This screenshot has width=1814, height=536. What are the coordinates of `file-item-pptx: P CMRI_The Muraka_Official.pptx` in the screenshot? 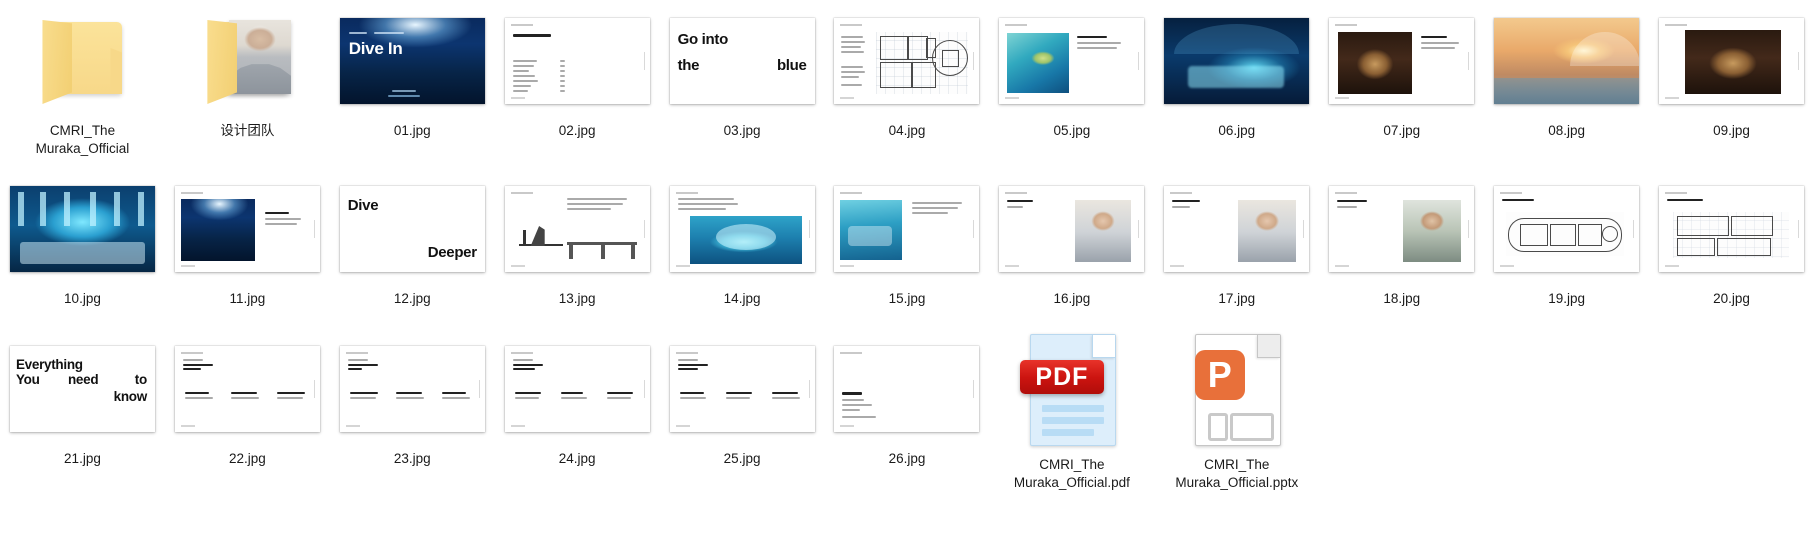 It's located at (1236, 414).